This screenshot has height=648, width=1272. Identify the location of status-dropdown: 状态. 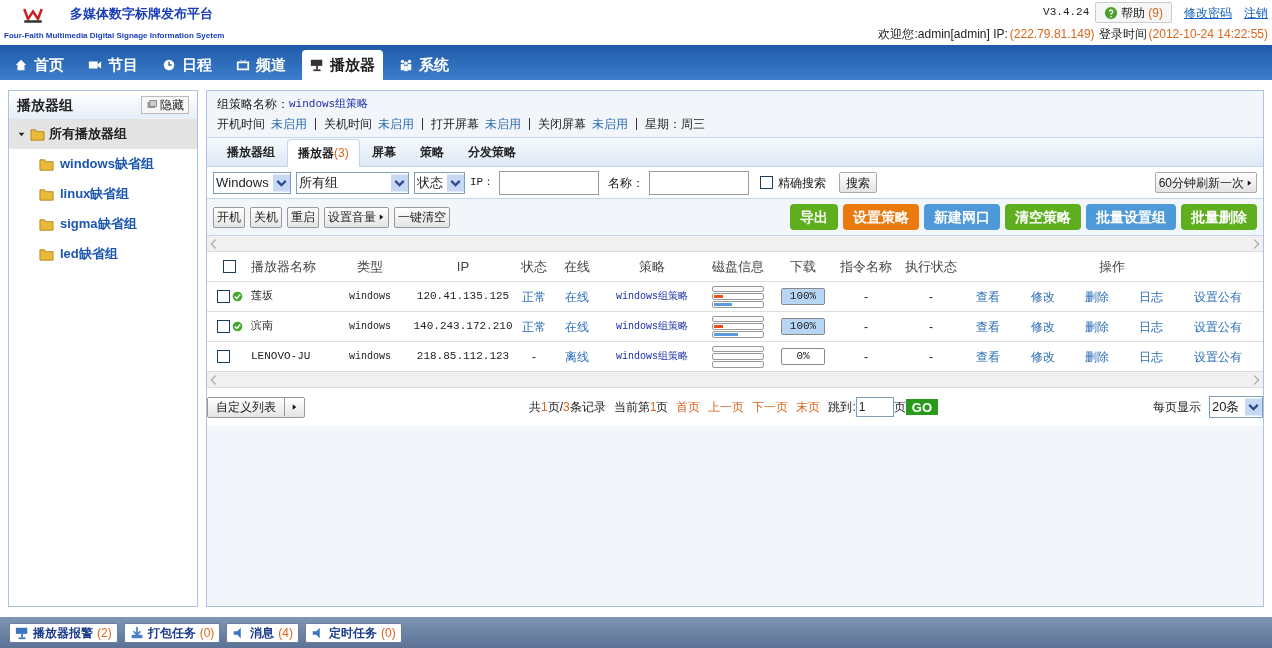
(439, 182).